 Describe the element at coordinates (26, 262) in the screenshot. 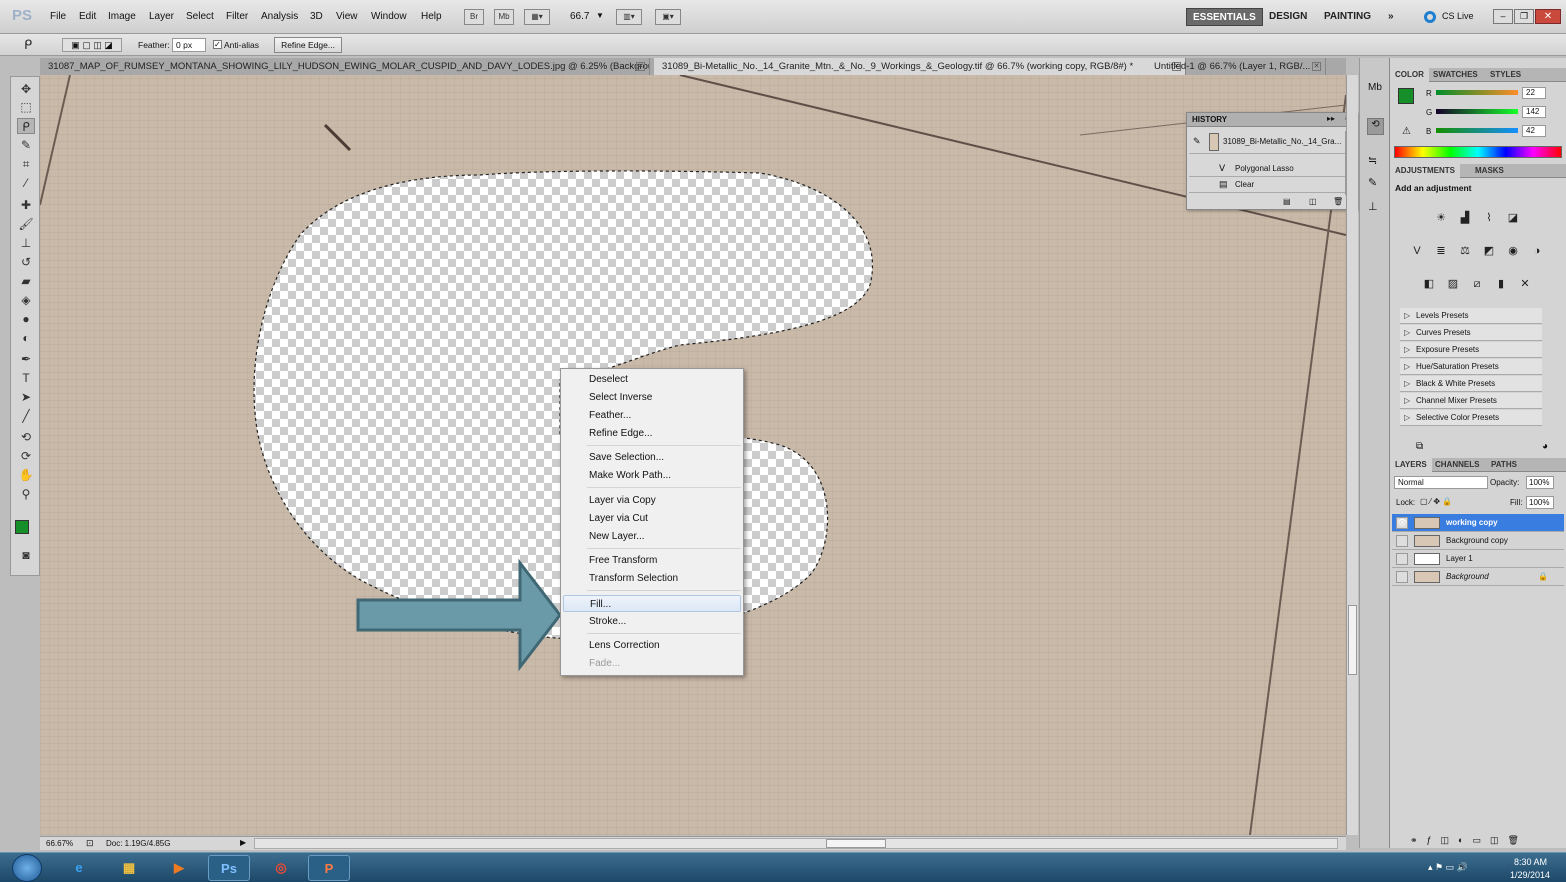

I see `history-brush-tool-icon: ↺` at that location.